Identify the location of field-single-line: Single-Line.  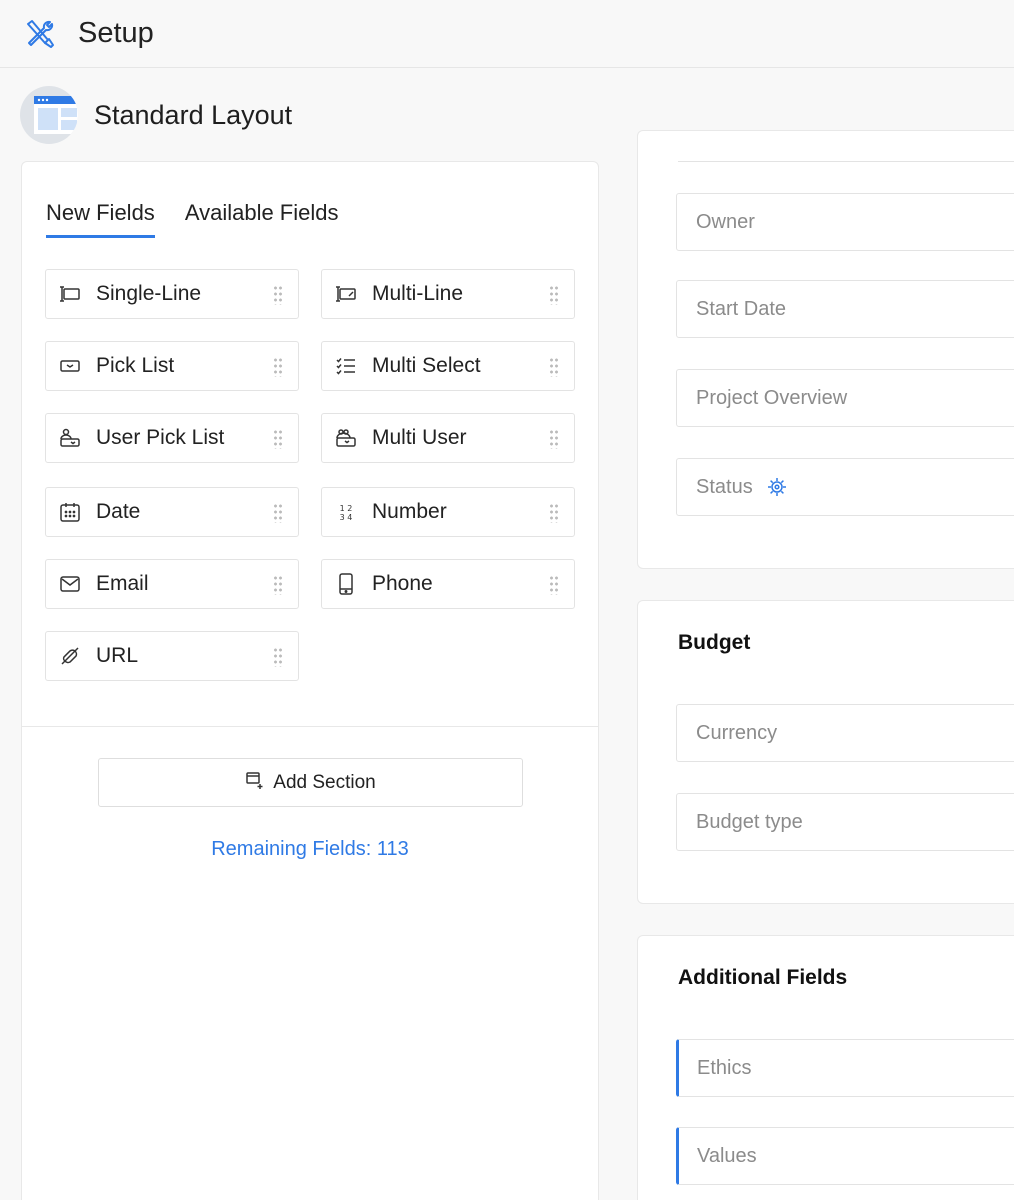
(172, 294).